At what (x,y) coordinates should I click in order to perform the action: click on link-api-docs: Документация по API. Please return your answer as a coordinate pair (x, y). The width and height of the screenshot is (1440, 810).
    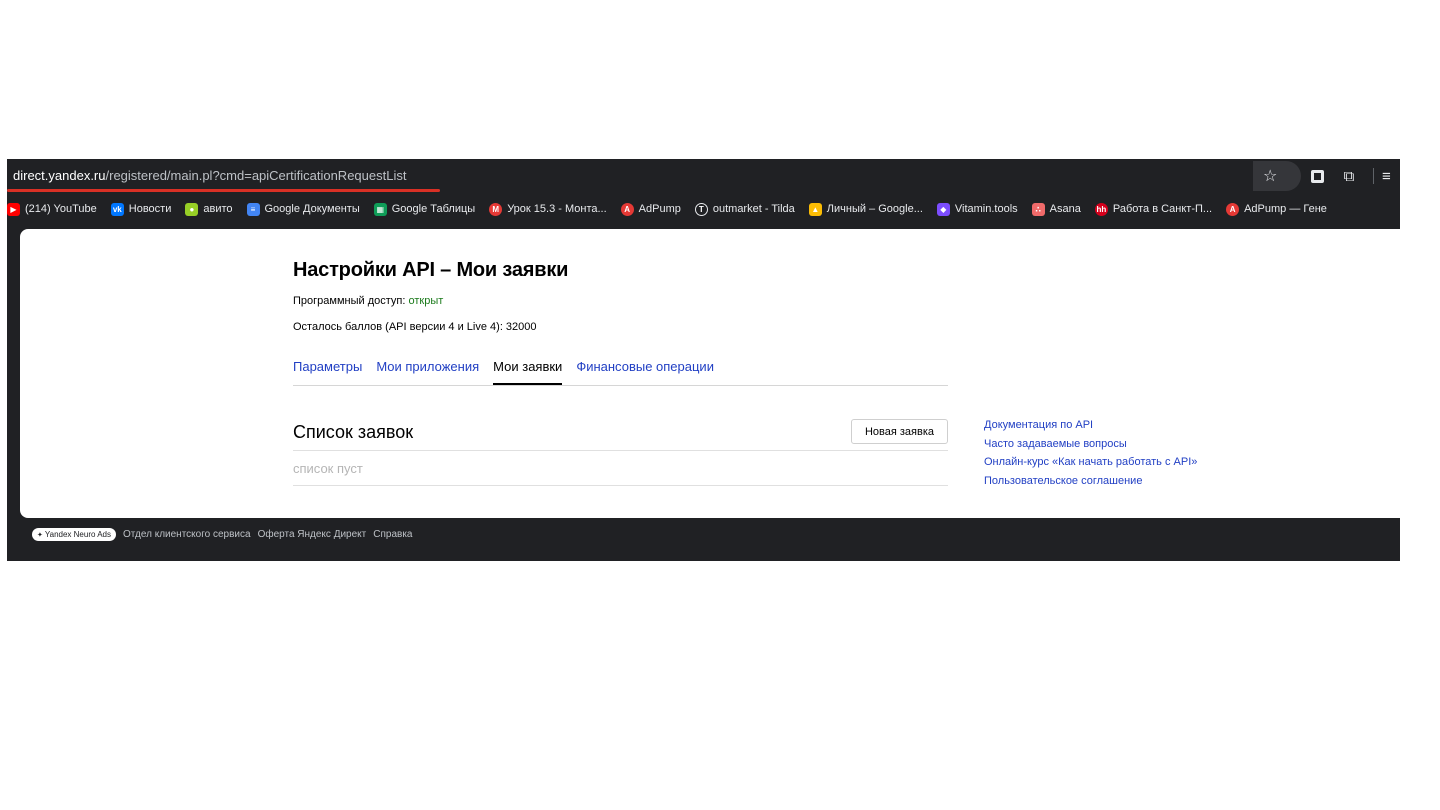
    Looking at the image, I should click on (1090, 427).